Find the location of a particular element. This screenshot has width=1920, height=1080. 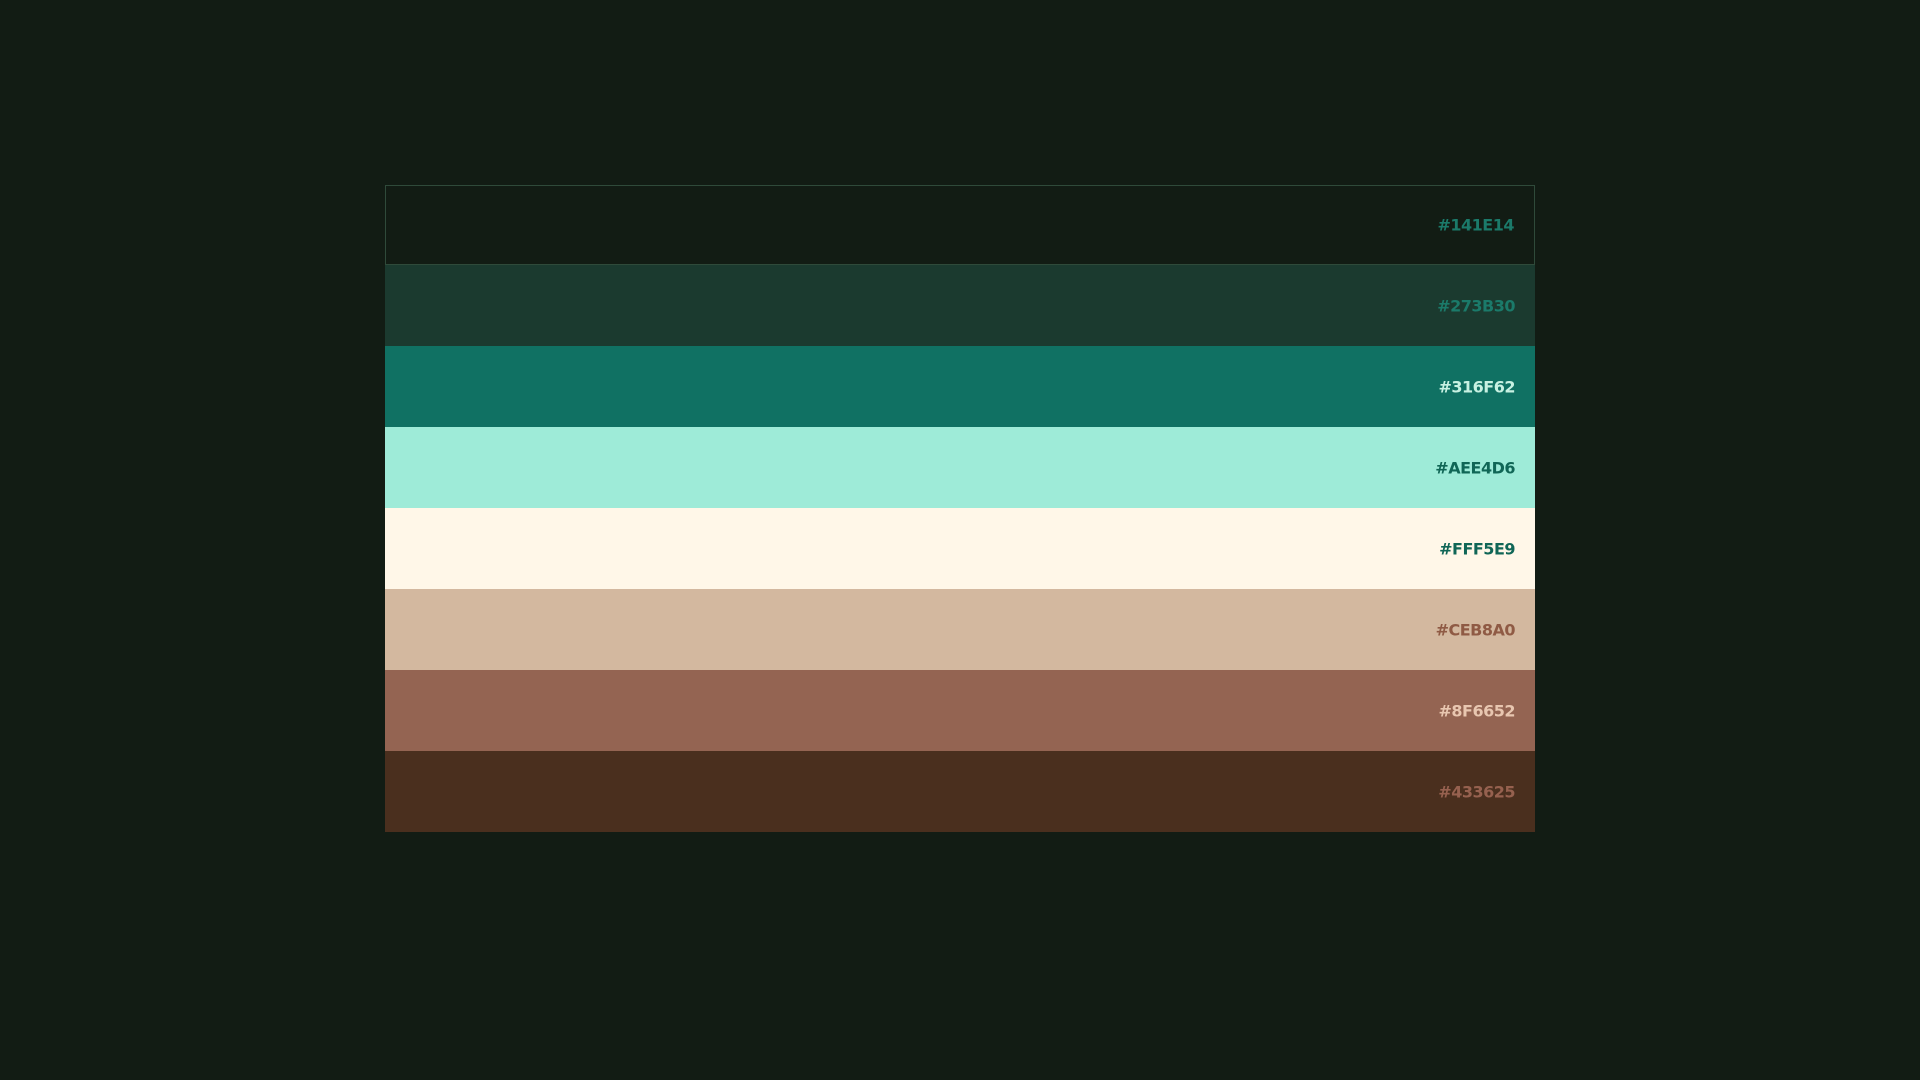

swatch-ceb8a0: #CEB8A0 is located at coordinates (960, 629).